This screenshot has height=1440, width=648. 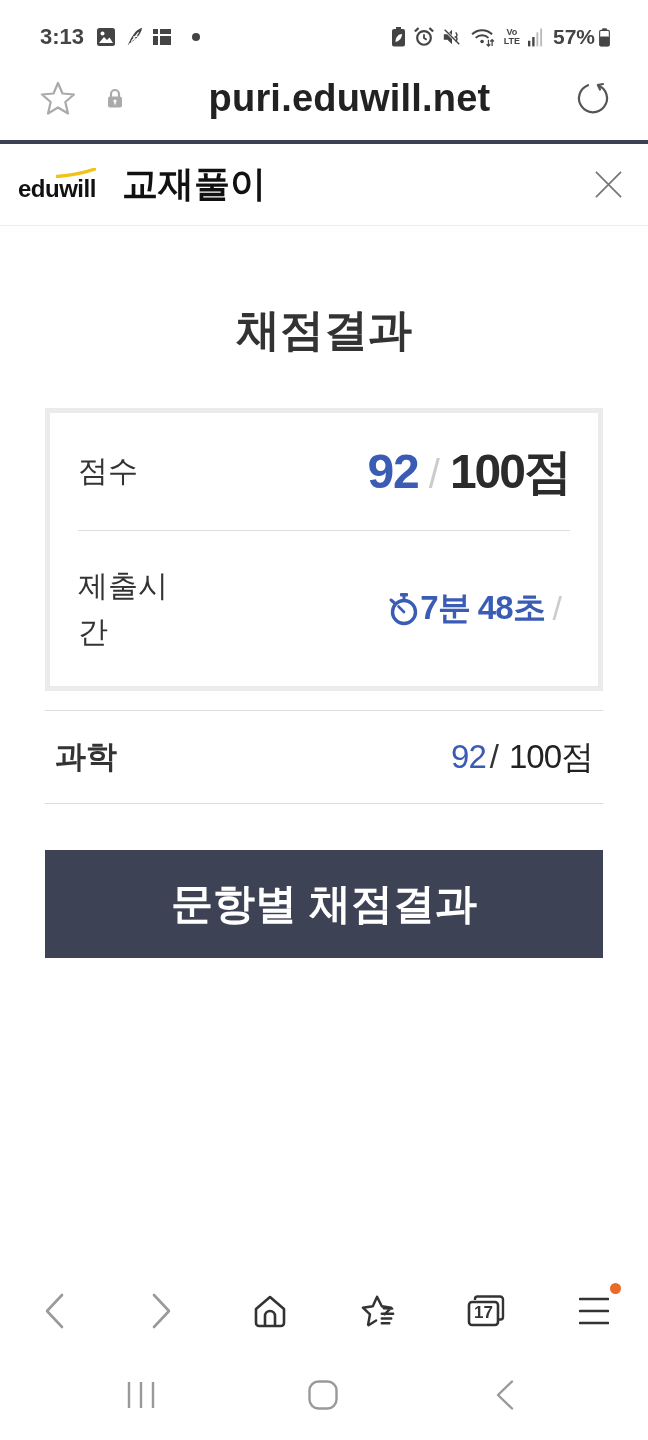 What do you see at coordinates (550, 756) in the screenshot?
I see `subject-score-total: 100점` at bounding box center [550, 756].